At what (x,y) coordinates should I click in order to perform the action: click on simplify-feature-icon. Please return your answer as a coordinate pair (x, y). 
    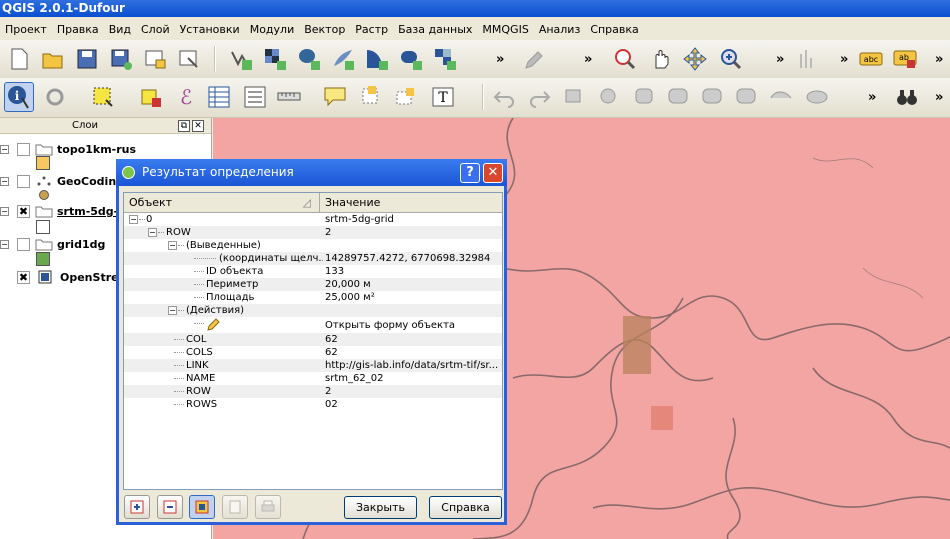
    Looking at the image, I should click on (609, 97).